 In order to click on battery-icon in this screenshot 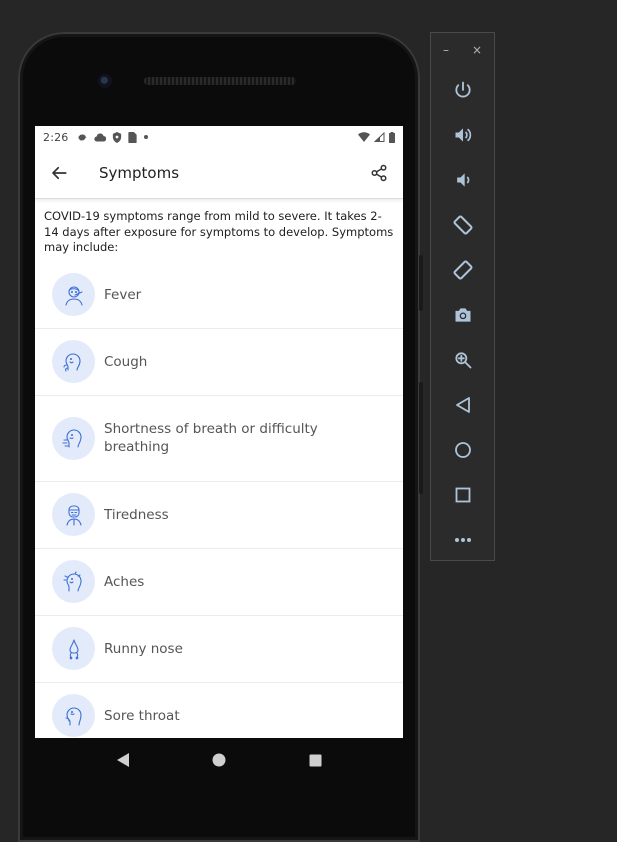, I will do `click(392, 137)`.